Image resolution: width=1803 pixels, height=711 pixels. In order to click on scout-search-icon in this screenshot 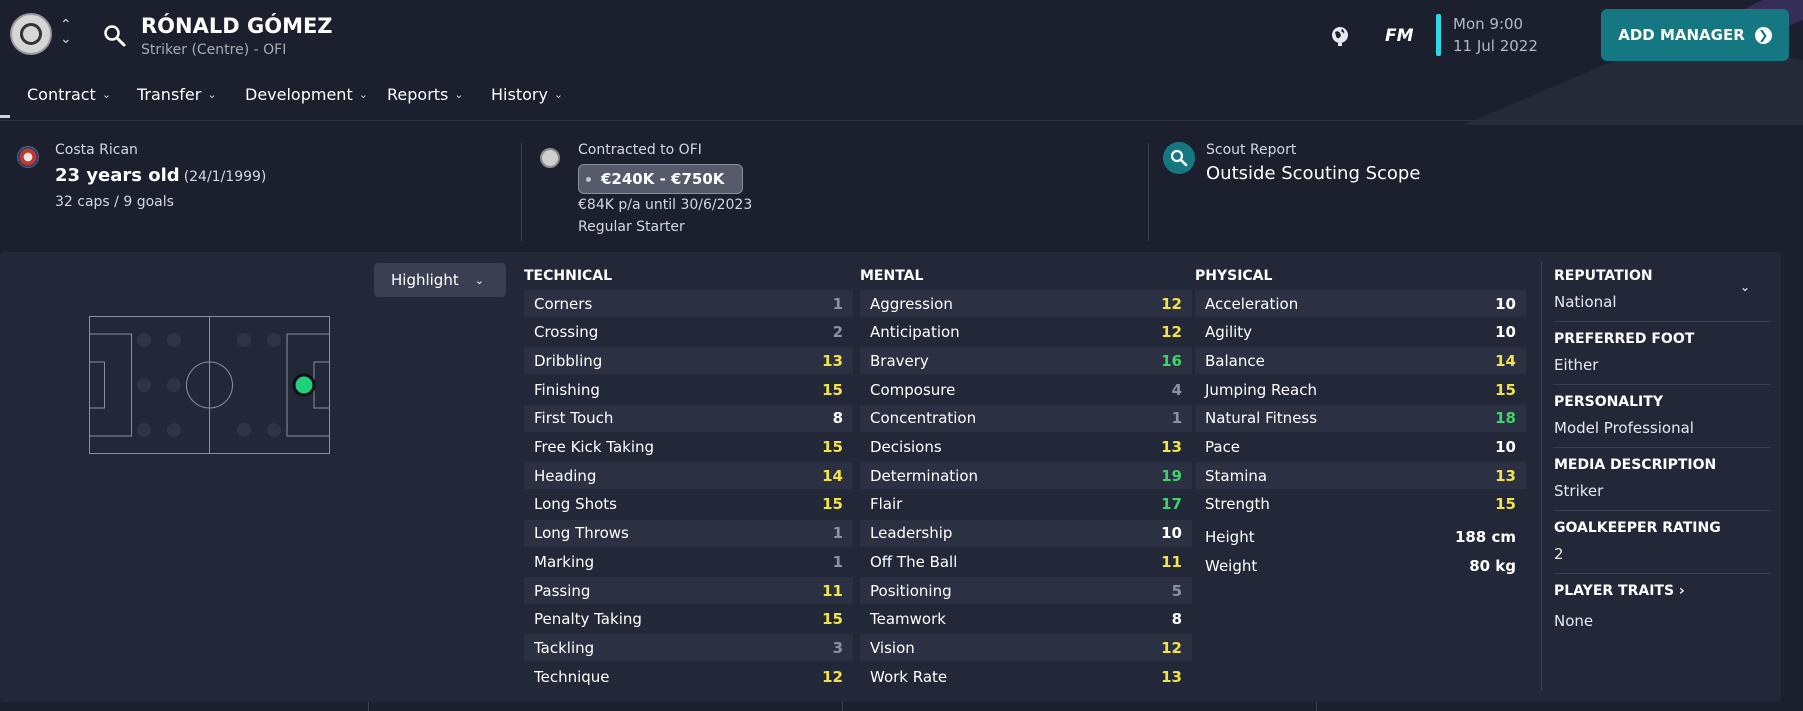, I will do `click(1179, 158)`.